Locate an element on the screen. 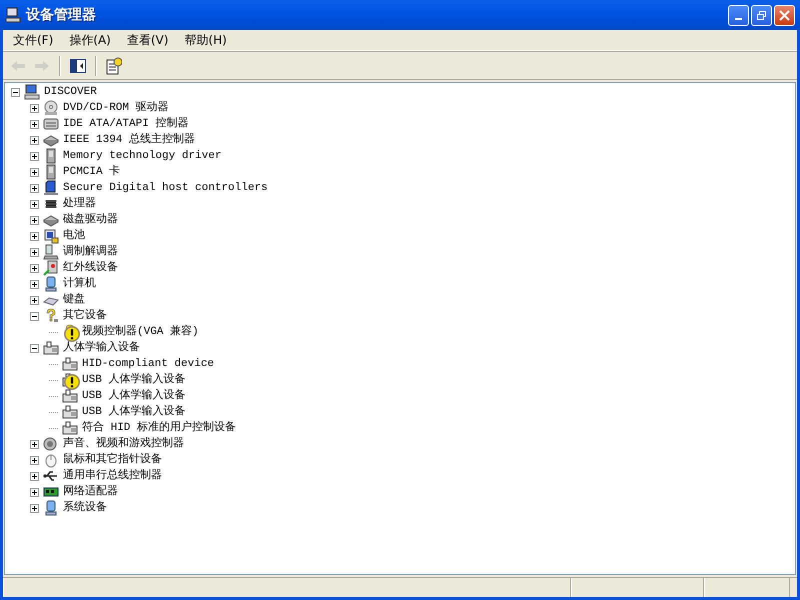  restore-icon is located at coordinates (761, 15).